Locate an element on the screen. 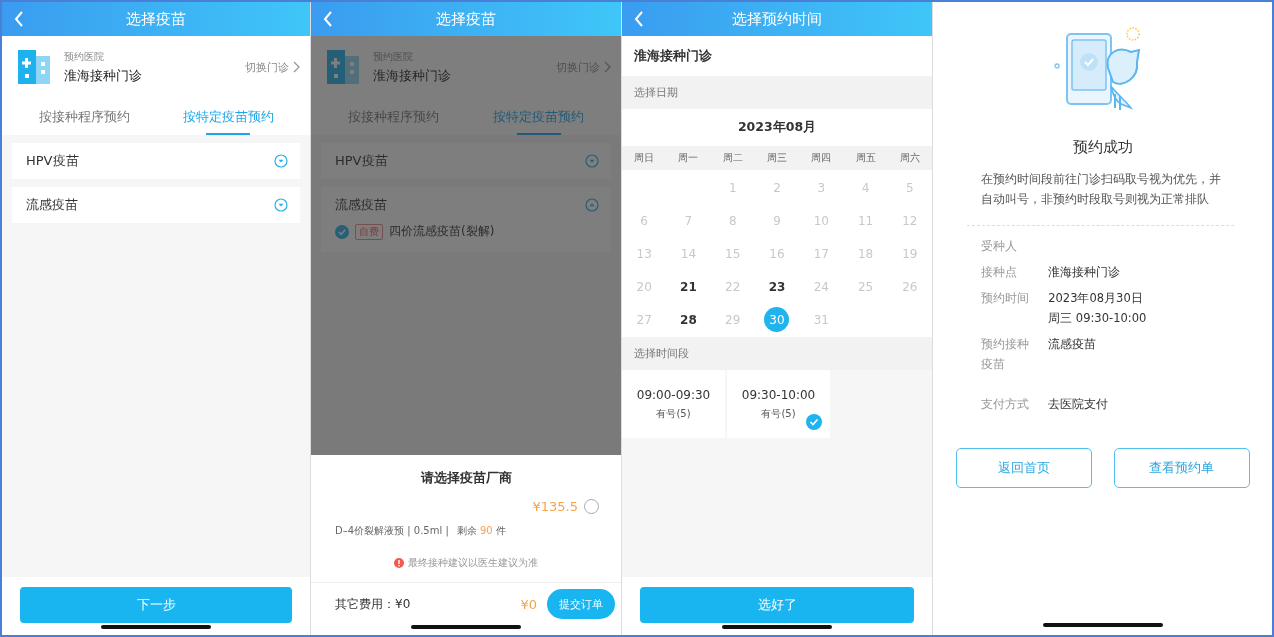  weekday-label: 周六 is located at coordinates (909, 158).